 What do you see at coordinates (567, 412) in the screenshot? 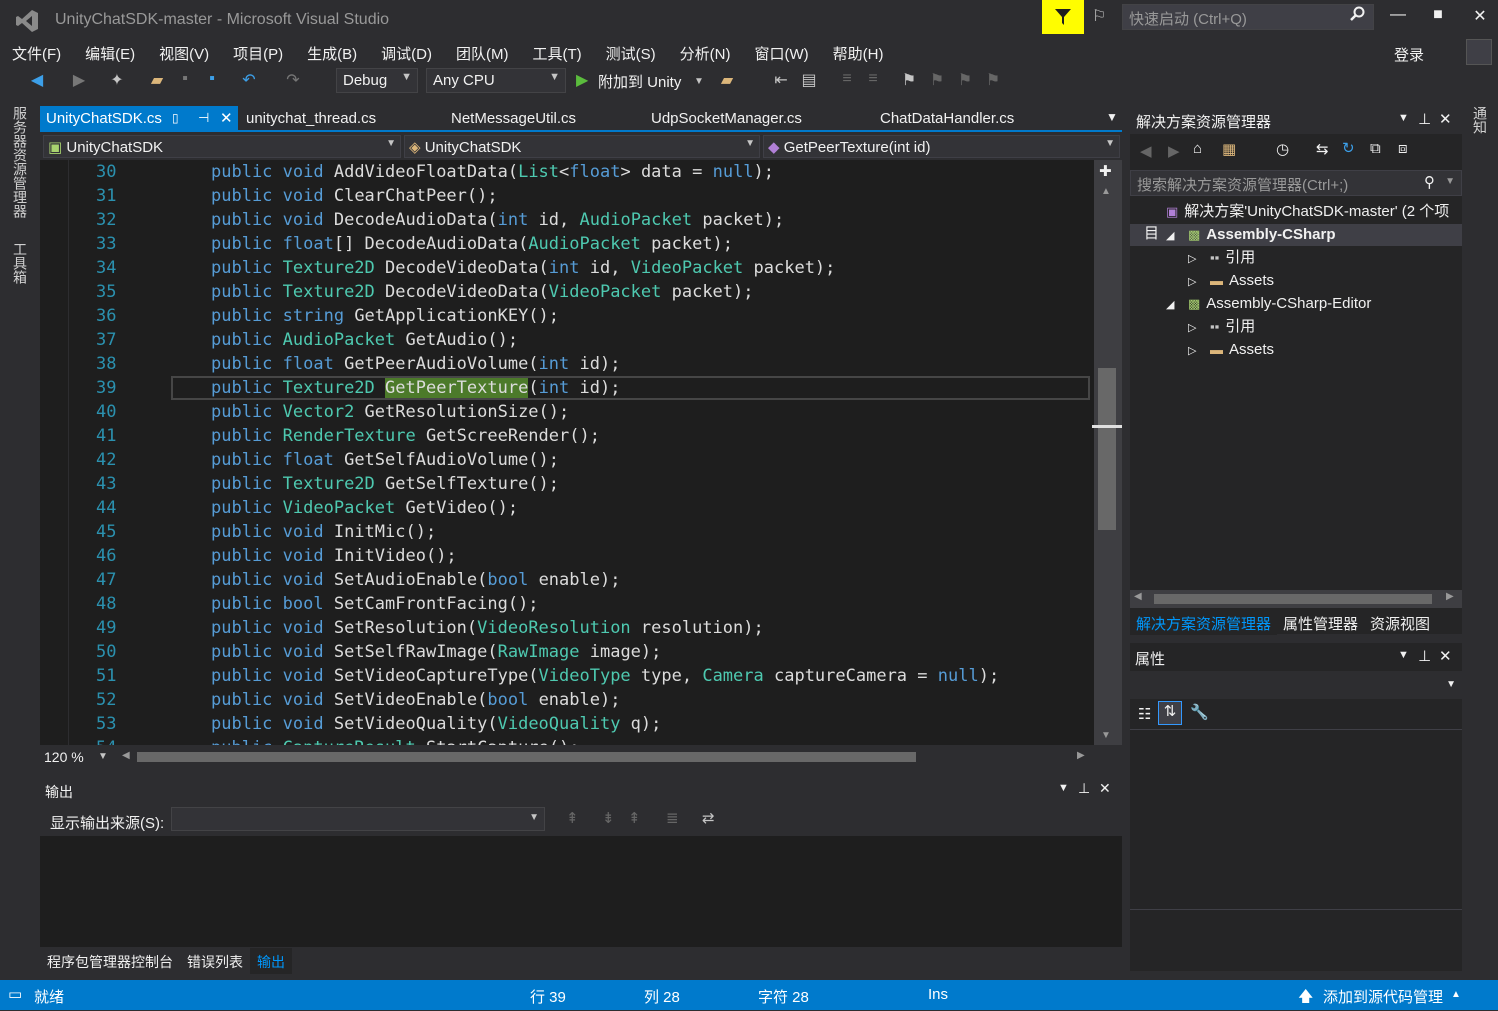
I see `code-line: 40 public Vector2 GetResolutionSize();` at bounding box center [567, 412].